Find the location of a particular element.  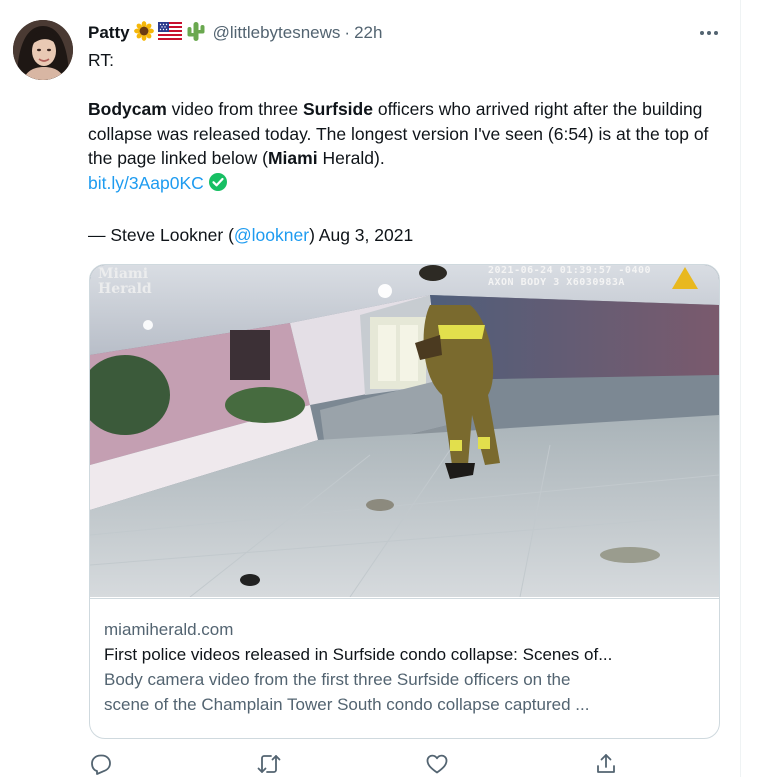

reply-button is located at coordinates (101, 764).